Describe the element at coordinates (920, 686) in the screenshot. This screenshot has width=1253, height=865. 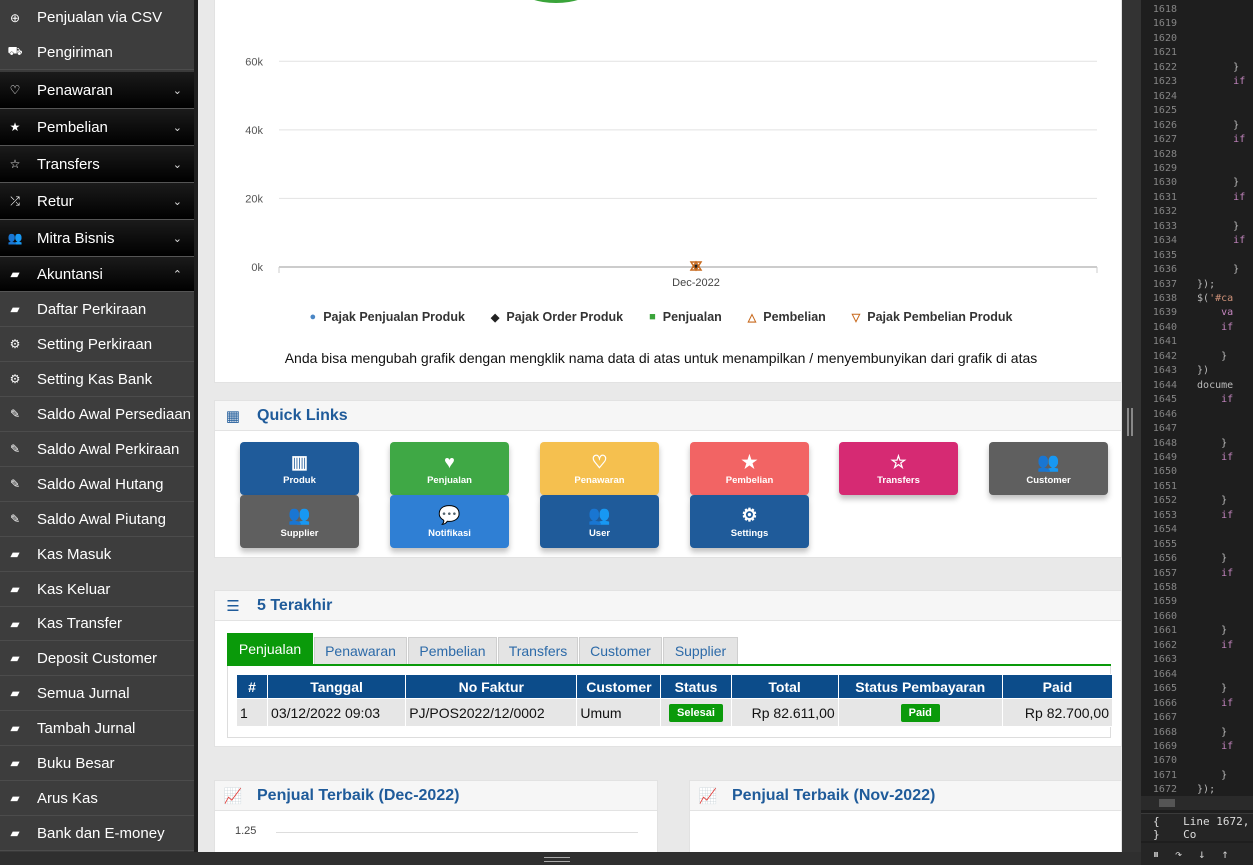
I see `column-header: Status Pembayaran` at that location.